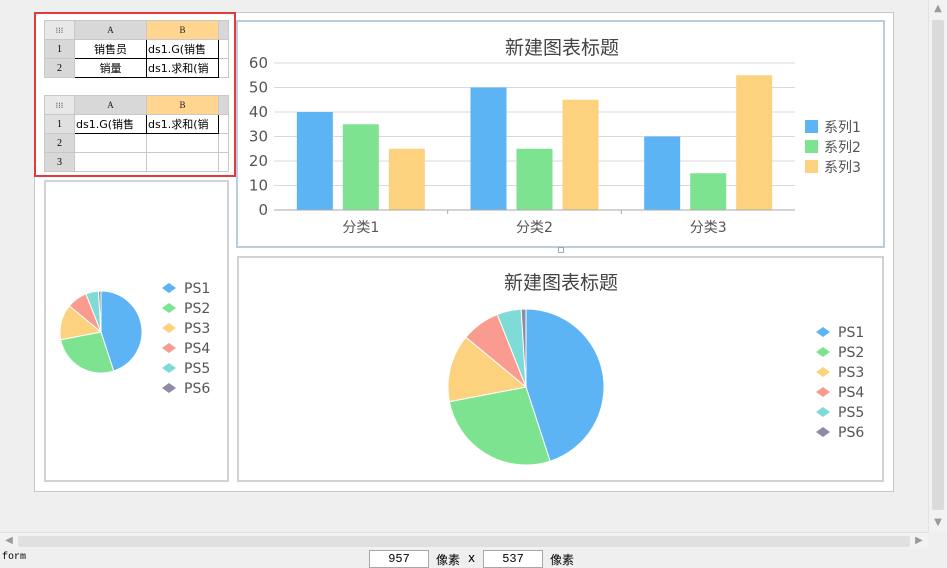  What do you see at coordinates (842, 148) in the screenshot?
I see `legend-label: 系列2` at bounding box center [842, 148].